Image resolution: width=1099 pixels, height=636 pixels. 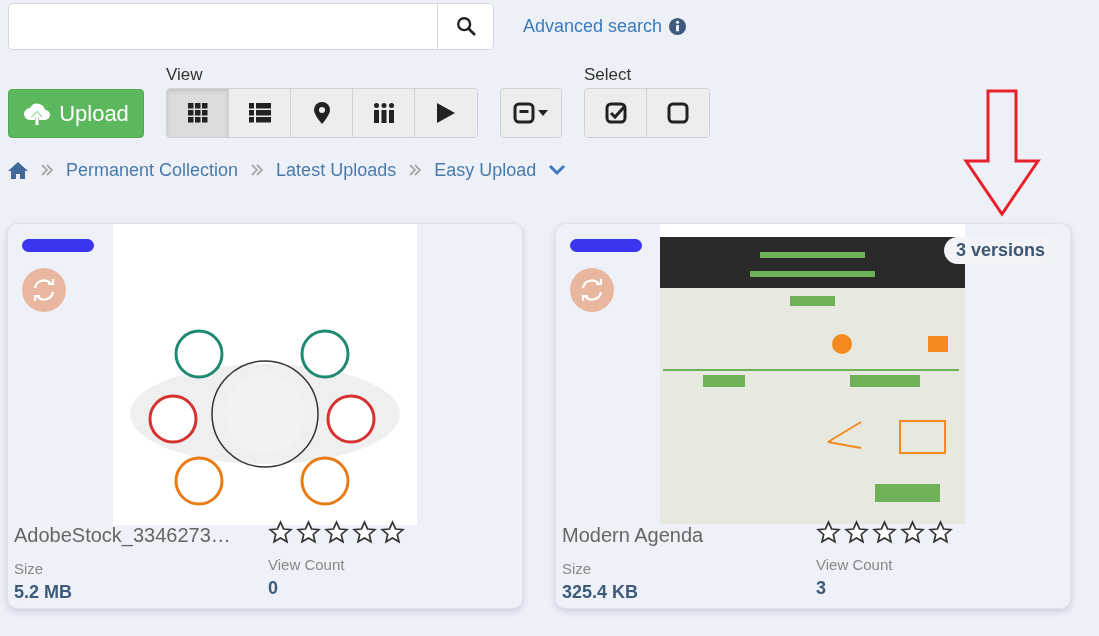 What do you see at coordinates (336, 170) in the screenshot?
I see `breadcrumb-link: Latest Uploads` at bounding box center [336, 170].